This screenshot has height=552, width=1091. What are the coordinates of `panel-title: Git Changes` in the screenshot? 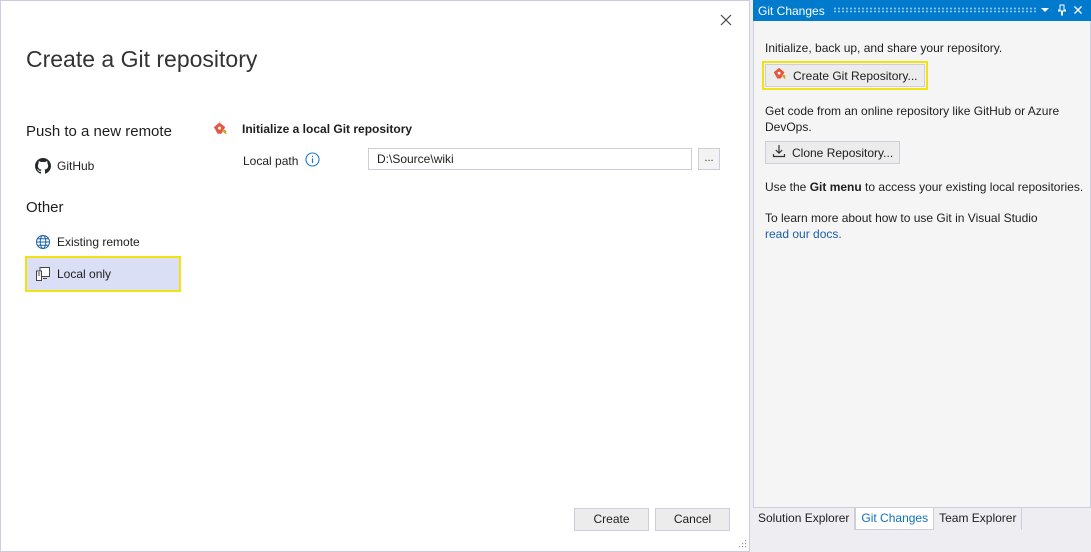 It's located at (791, 10).